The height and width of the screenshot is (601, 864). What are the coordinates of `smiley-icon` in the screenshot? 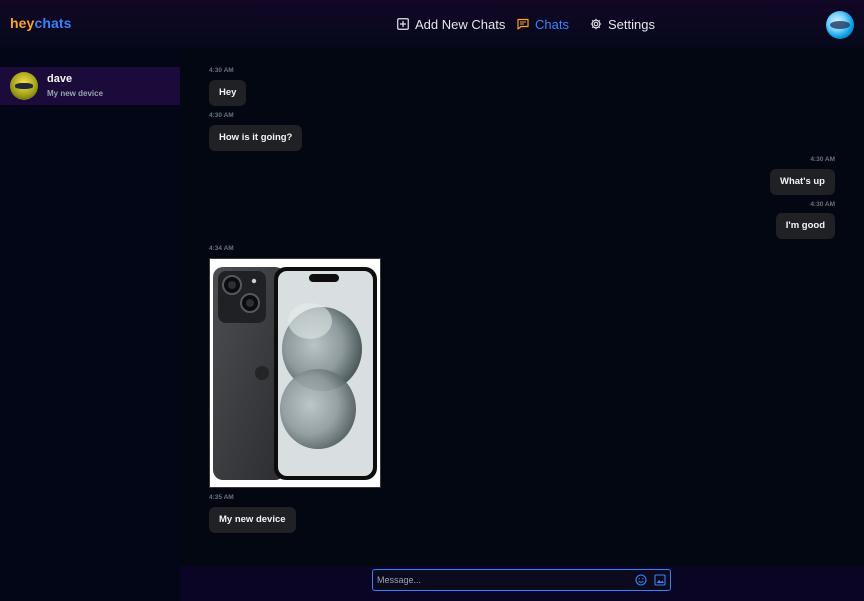 It's located at (641, 580).